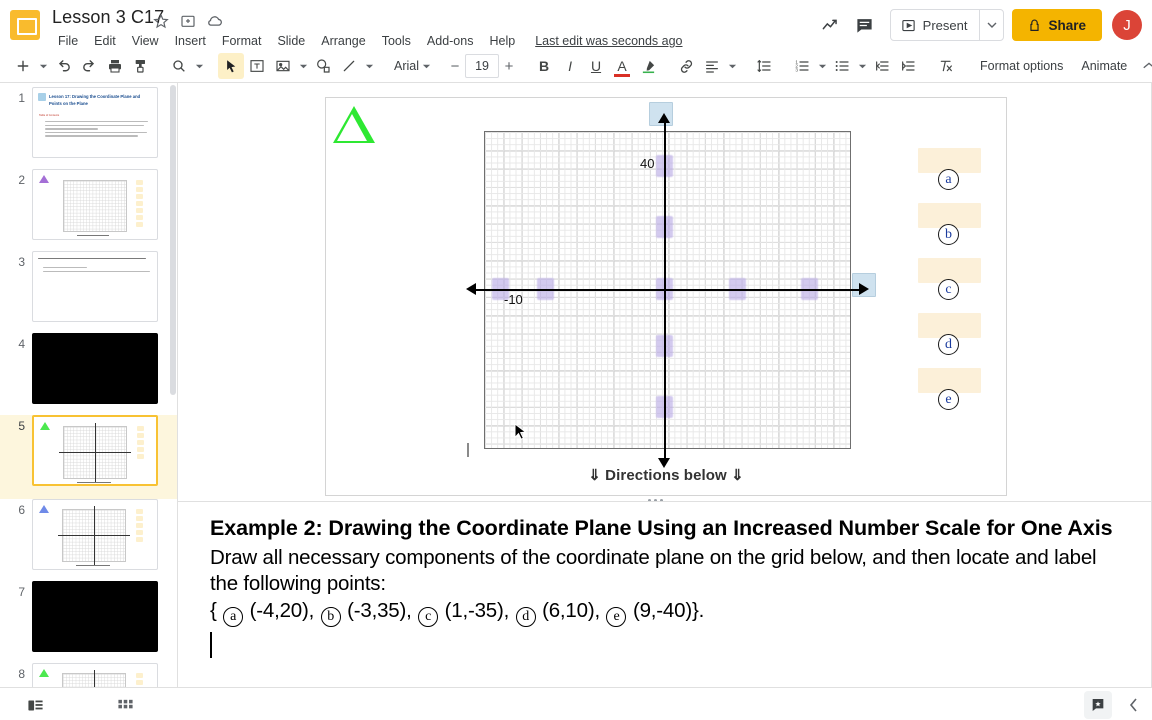 The width and height of the screenshot is (1152, 720). I want to click on x-axis-right-arrow-icon, so click(864, 289).